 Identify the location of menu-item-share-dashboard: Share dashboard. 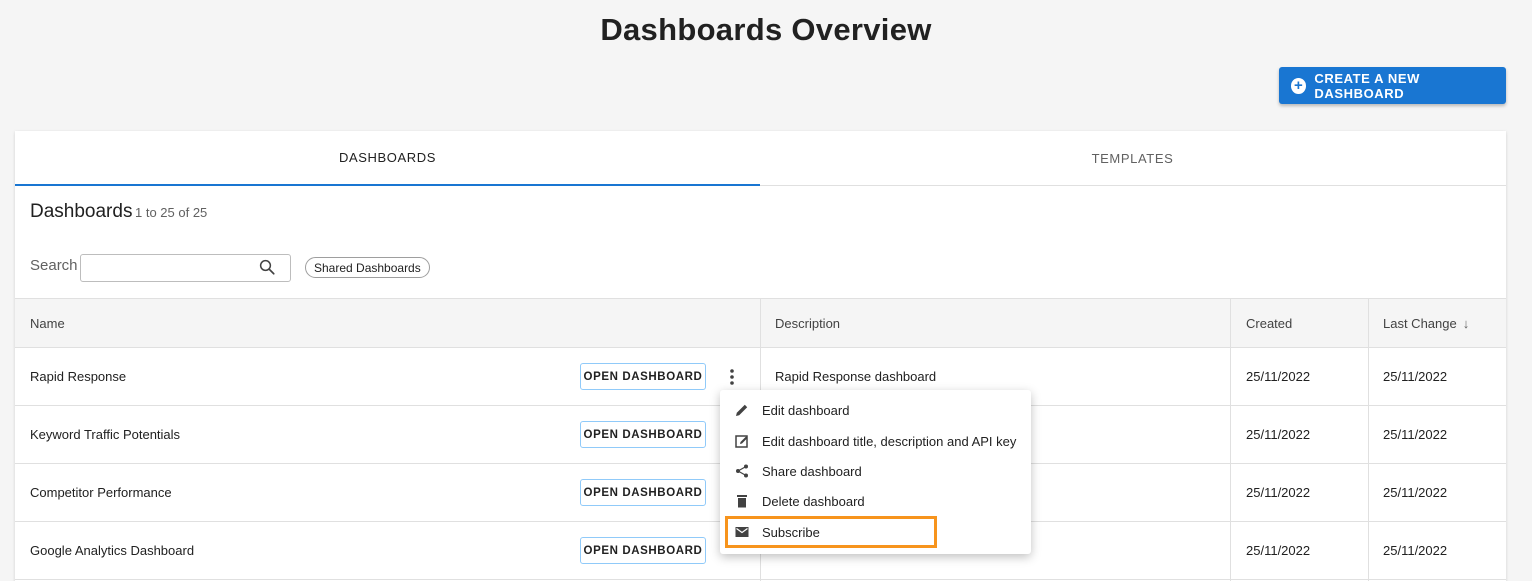
(875, 471).